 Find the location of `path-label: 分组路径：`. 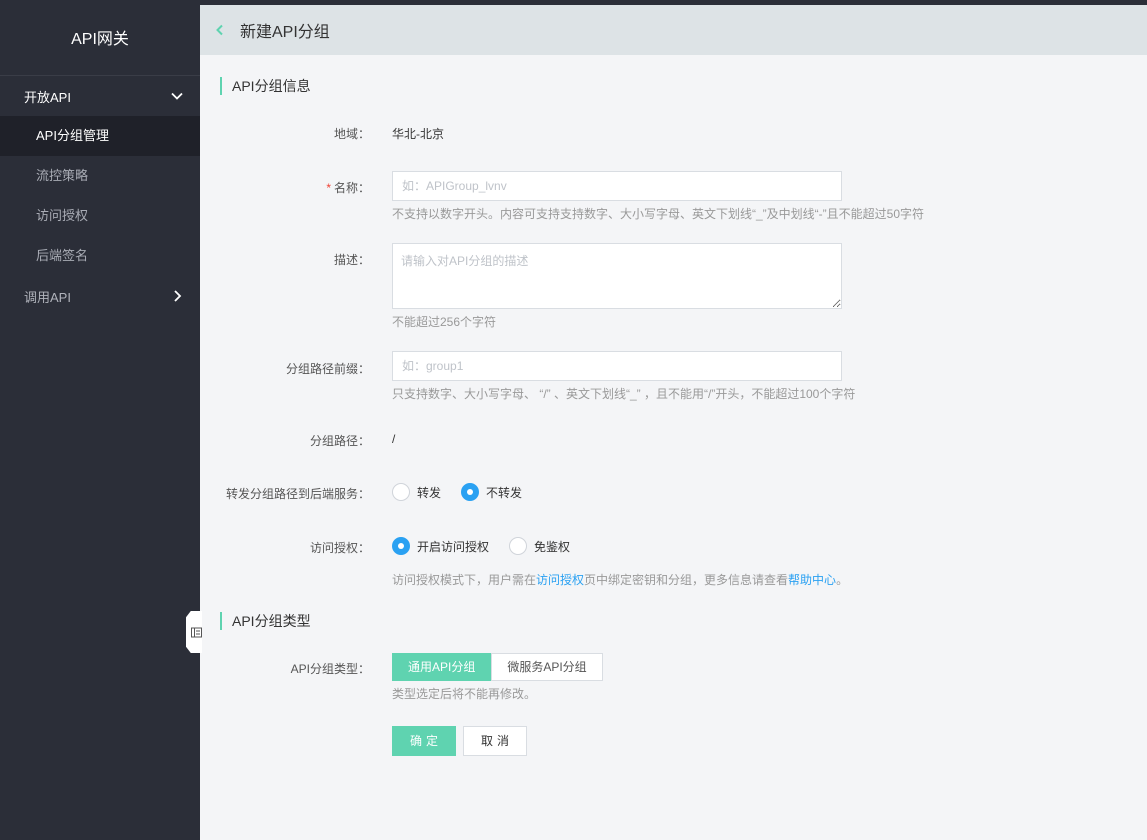

path-label: 分组路径： is located at coordinates (339, 441).